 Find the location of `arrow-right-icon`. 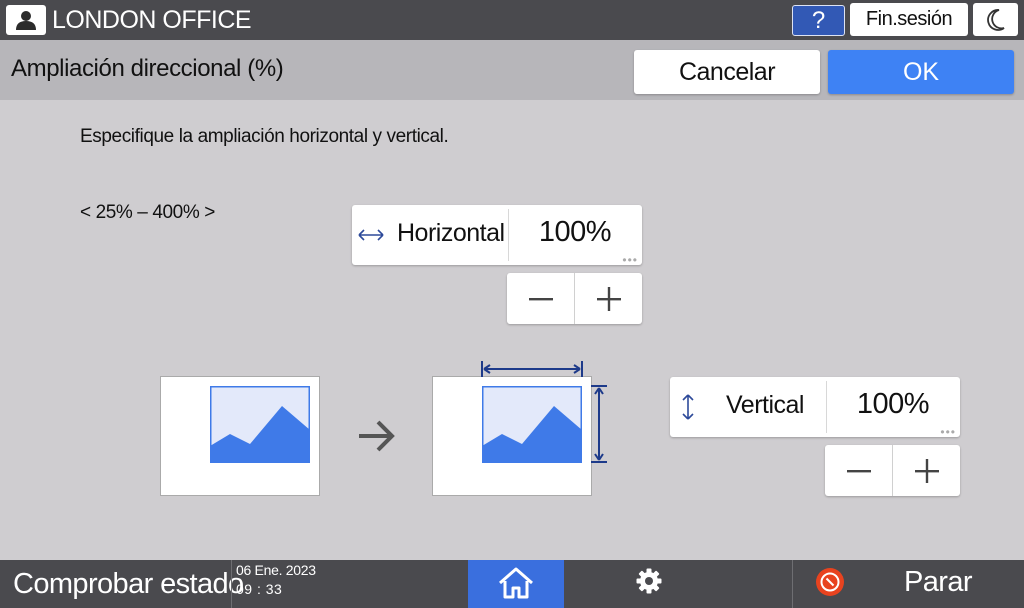

arrow-right-icon is located at coordinates (377, 436).